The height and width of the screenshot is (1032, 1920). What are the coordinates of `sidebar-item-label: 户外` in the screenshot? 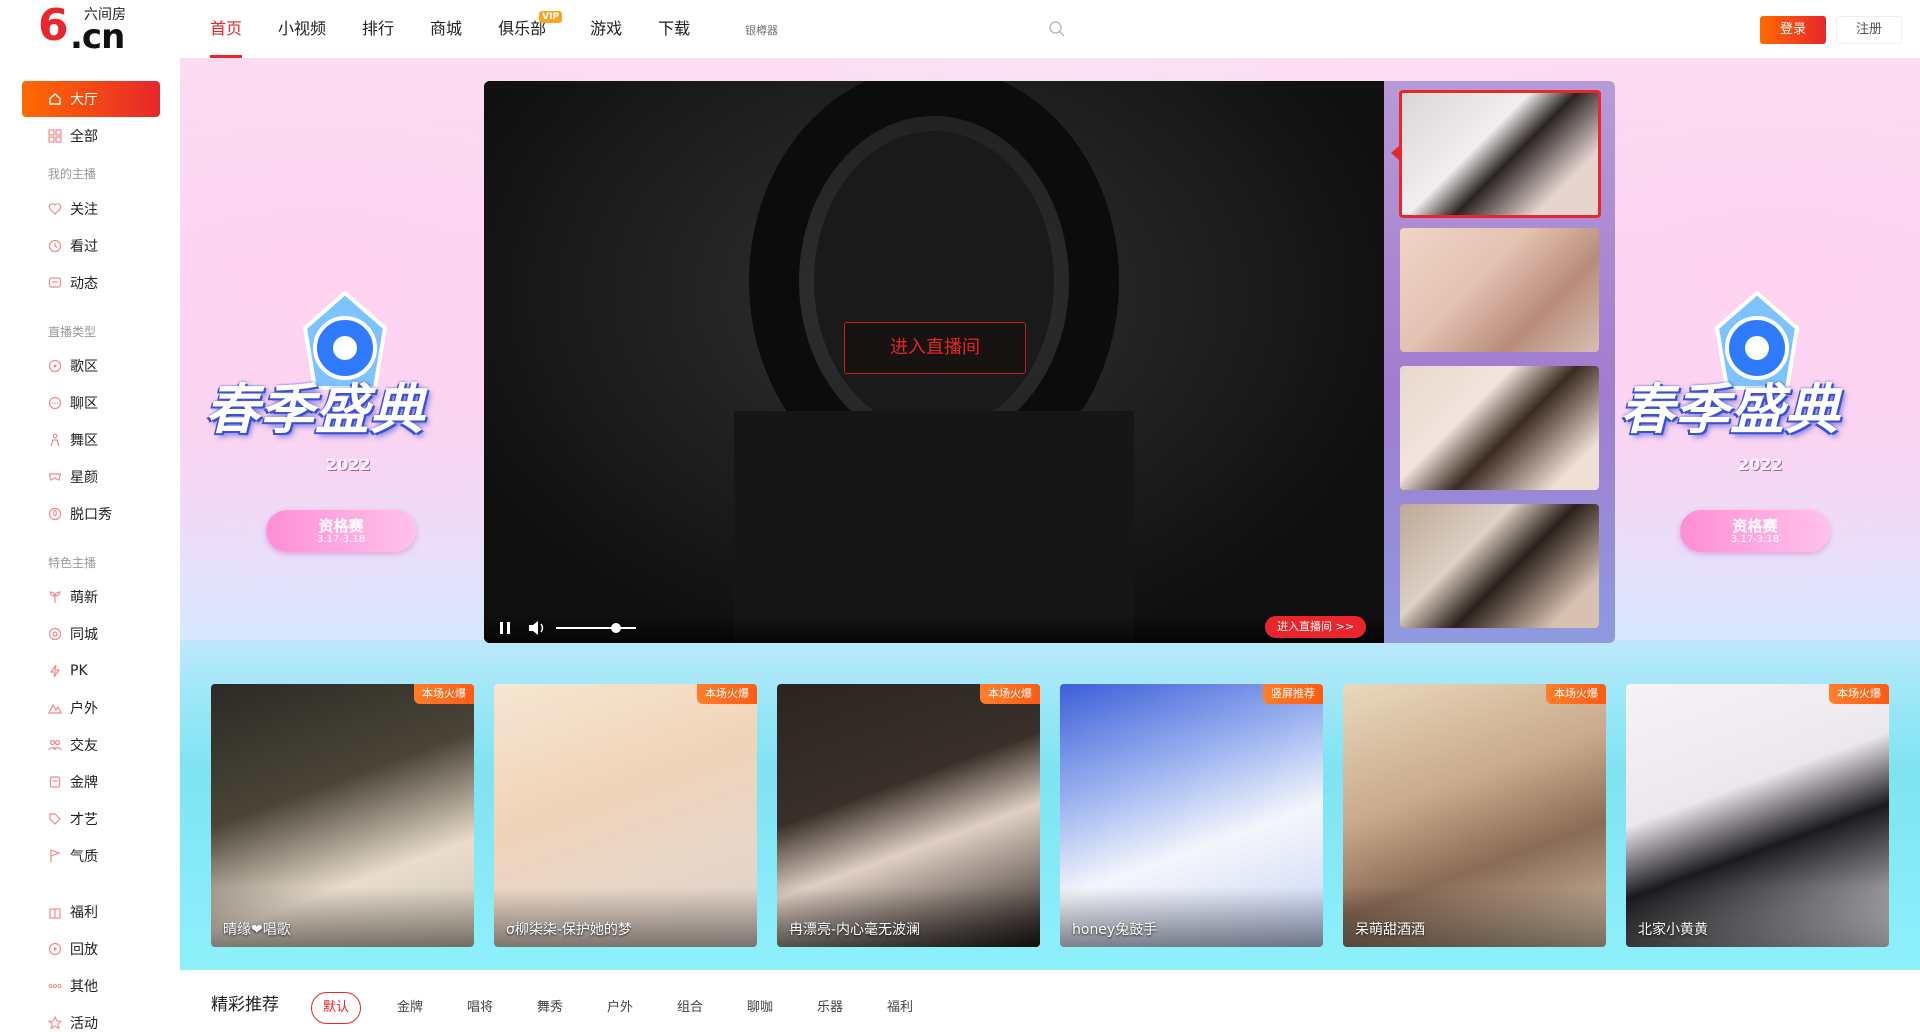 It's located at (84, 709).